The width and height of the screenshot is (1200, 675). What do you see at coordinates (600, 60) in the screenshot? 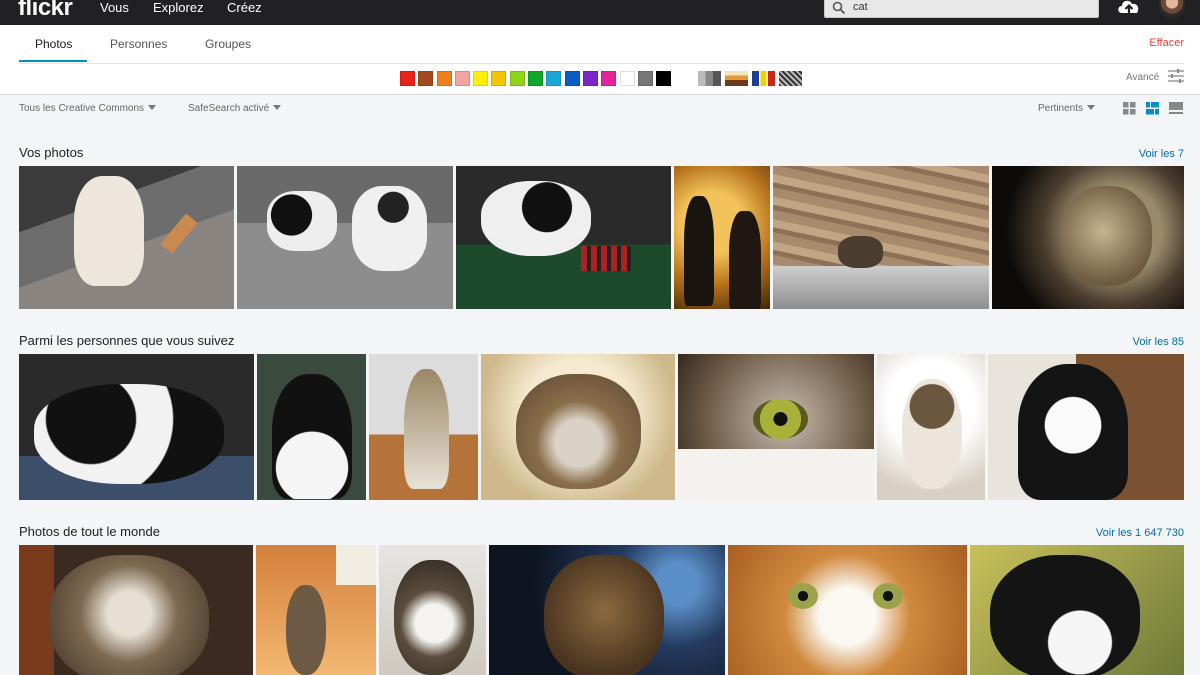
I see `search-subnav: Photos Personnes Groupes Effacer Avancé` at bounding box center [600, 60].